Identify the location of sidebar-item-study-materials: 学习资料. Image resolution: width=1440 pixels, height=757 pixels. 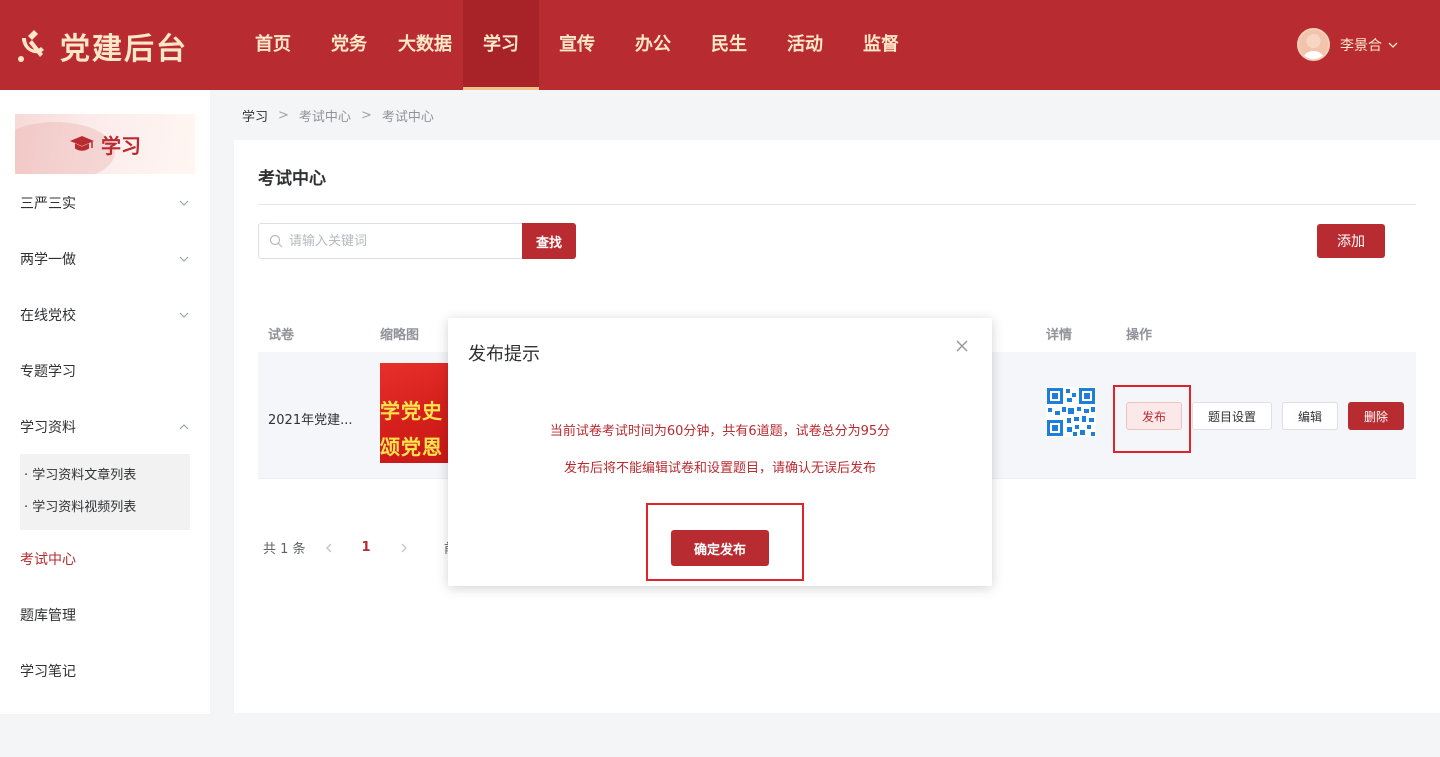
(105, 427).